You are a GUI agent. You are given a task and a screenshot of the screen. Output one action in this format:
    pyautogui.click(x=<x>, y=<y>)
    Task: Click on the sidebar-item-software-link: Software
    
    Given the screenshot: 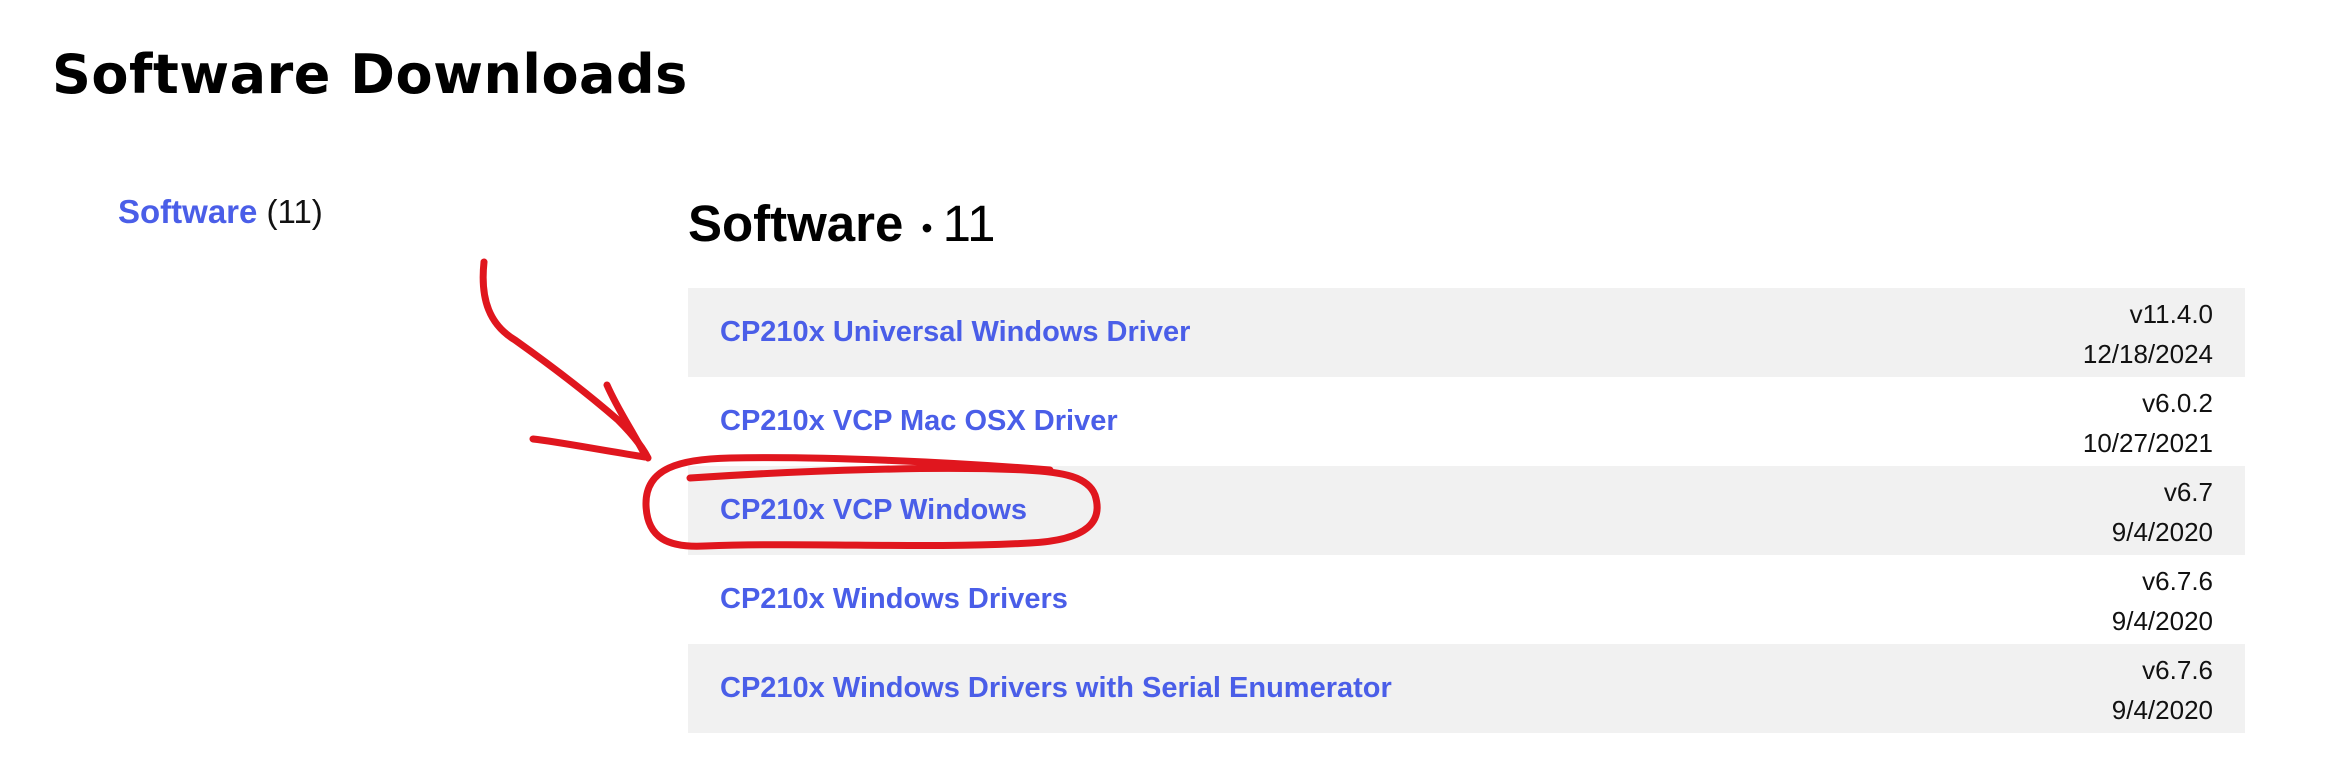 What is the action you would take?
    pyautogui.click(x=187, y=211)
    